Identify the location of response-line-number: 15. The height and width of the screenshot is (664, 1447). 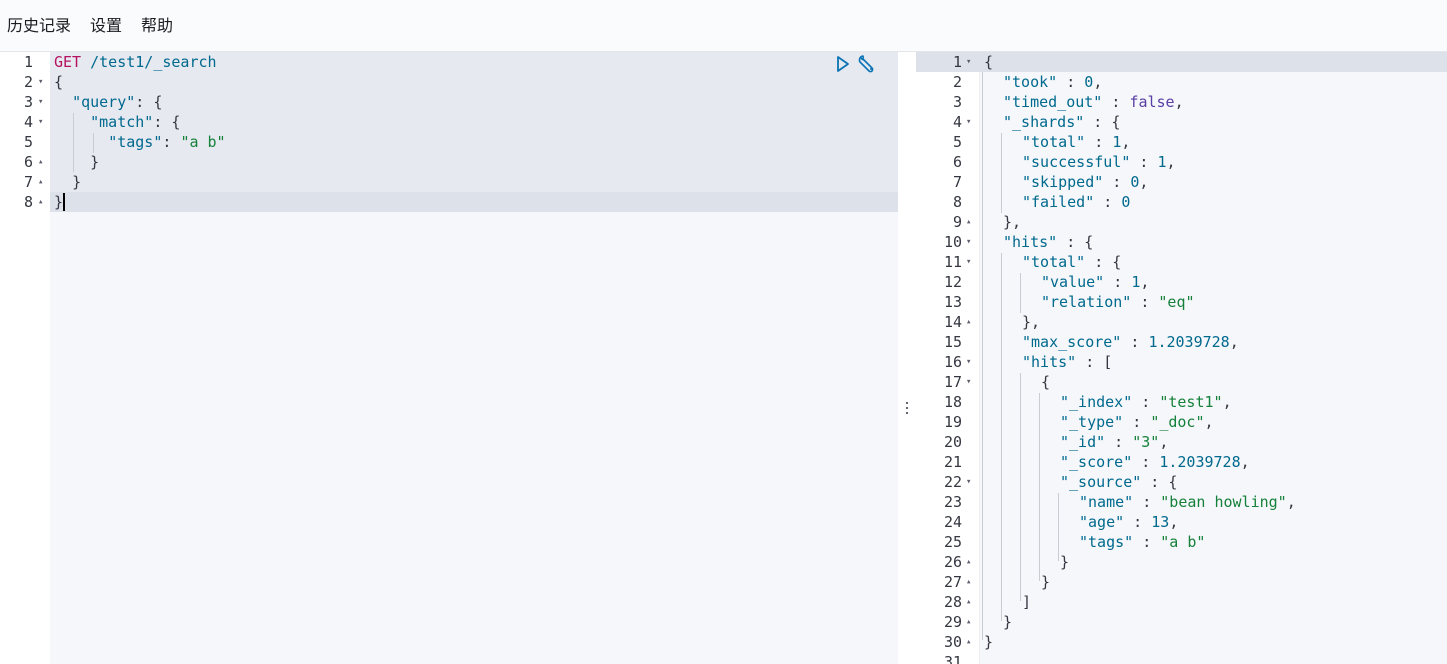
(952, 342).